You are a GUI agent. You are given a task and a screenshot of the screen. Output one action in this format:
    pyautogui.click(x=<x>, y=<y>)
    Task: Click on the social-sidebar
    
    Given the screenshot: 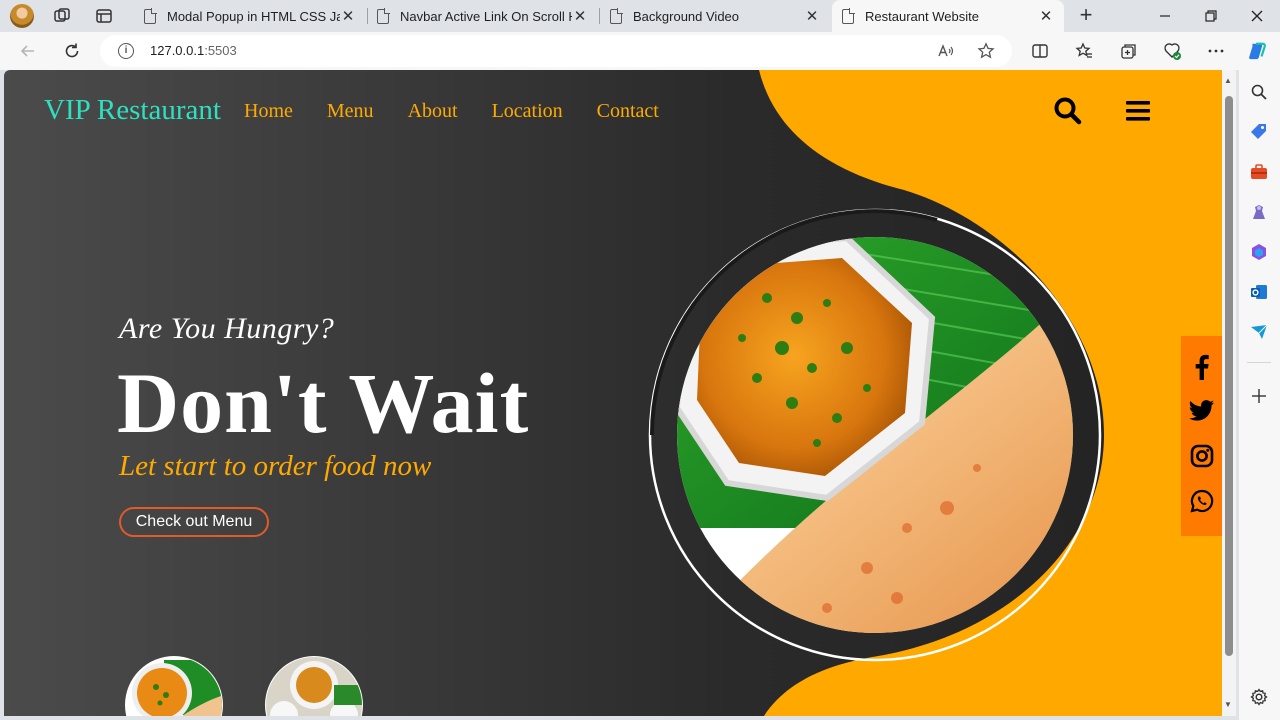 What is the action you would take?
    pyautogui.click(x=1201, y=436)
    